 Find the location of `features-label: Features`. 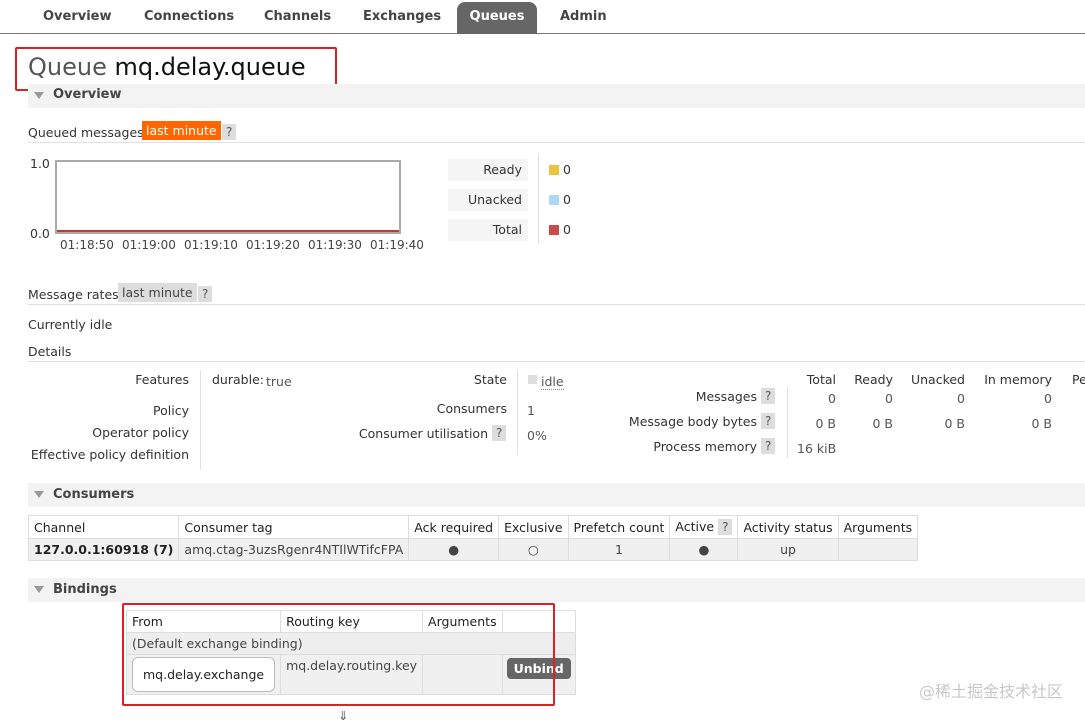

features-label: Features is located at coordinates (162, 379).